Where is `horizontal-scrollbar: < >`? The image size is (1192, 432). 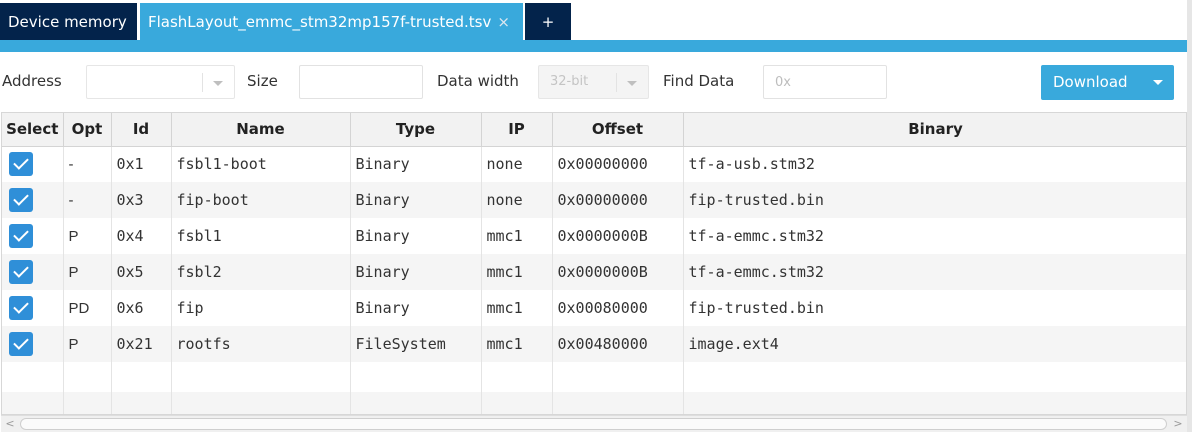 horizontal-scrollbar: < > is located at coordinates (594, 423).